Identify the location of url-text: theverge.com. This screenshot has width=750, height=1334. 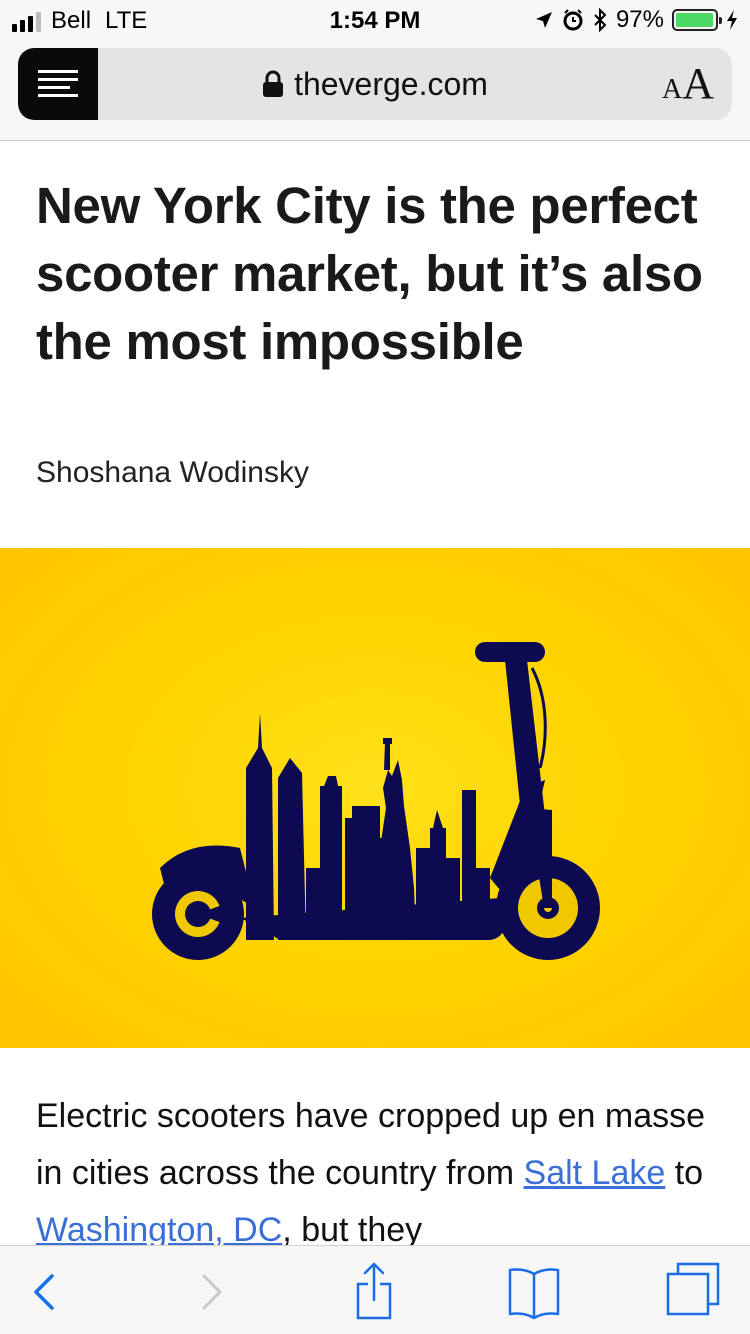
(391, 84).